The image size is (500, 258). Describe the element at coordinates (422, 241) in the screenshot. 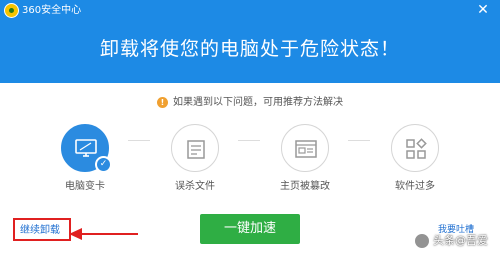

I see `watermark-logo-icon` at that location.